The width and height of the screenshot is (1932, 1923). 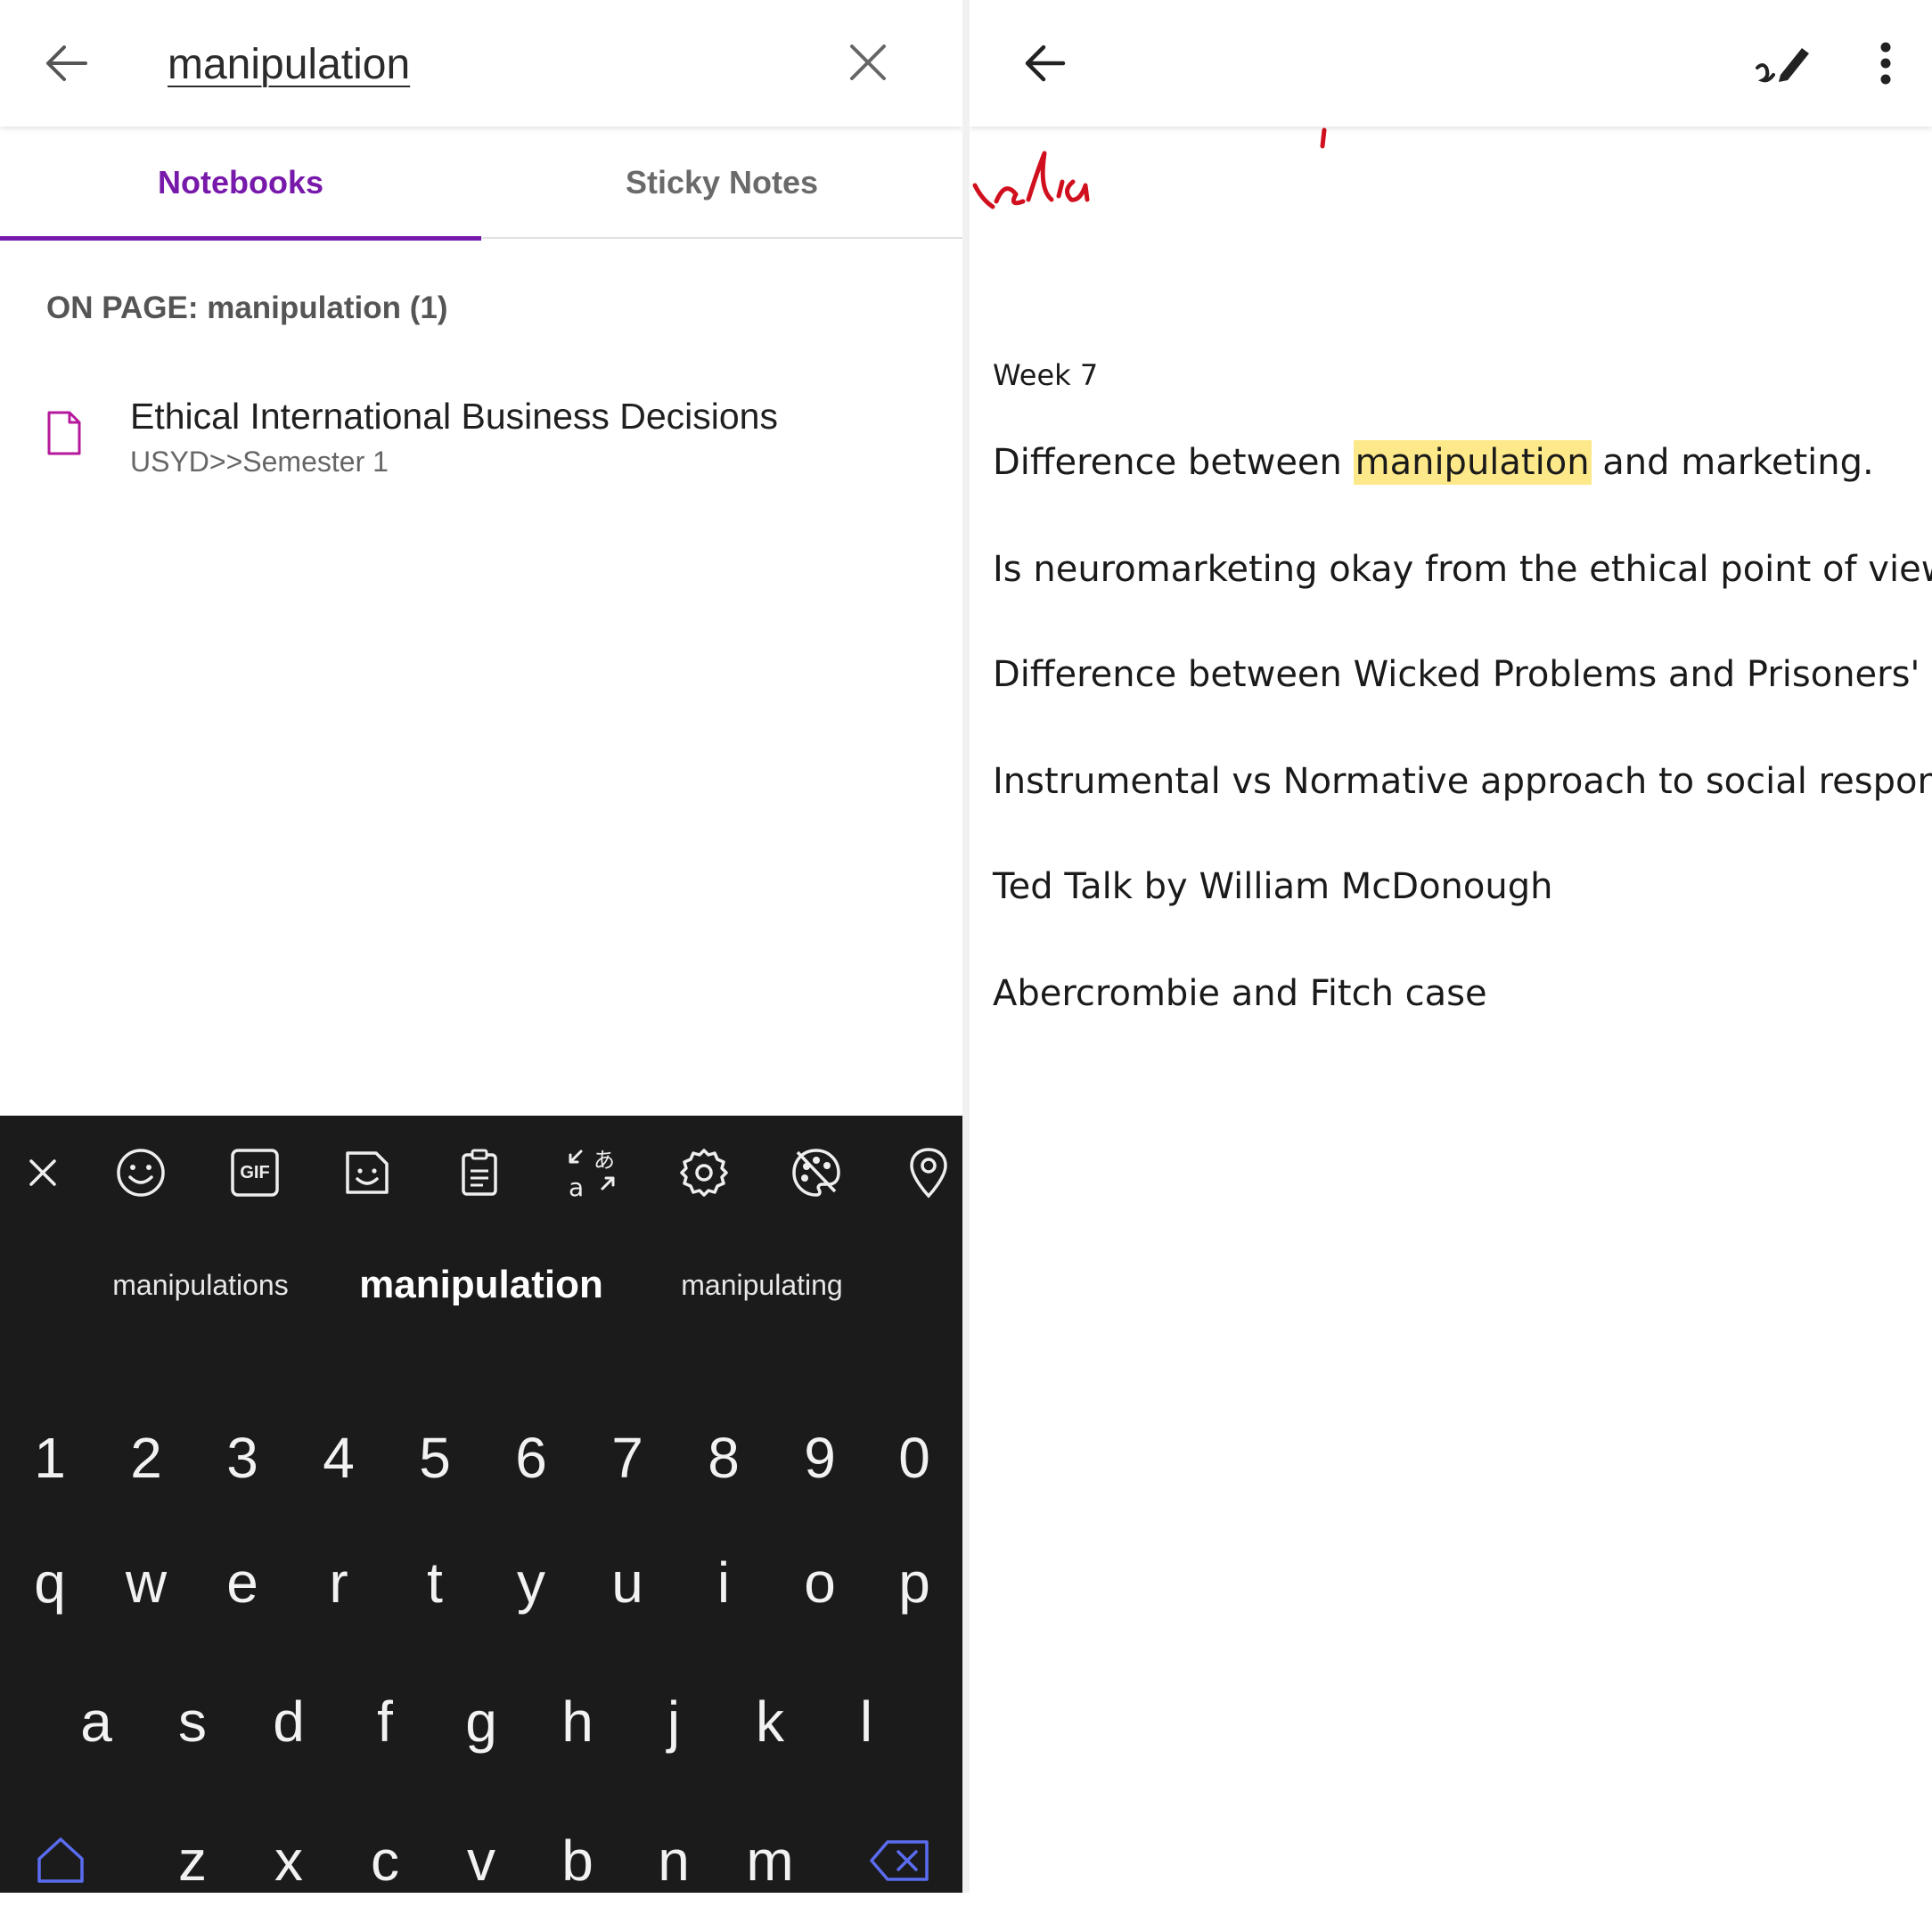 I want to click on shift-key, so click(x=60, y=1860).